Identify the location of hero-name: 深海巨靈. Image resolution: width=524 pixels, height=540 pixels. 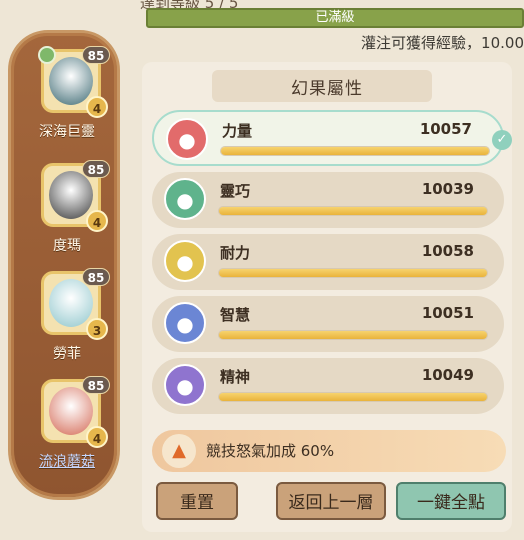
(67, 132).